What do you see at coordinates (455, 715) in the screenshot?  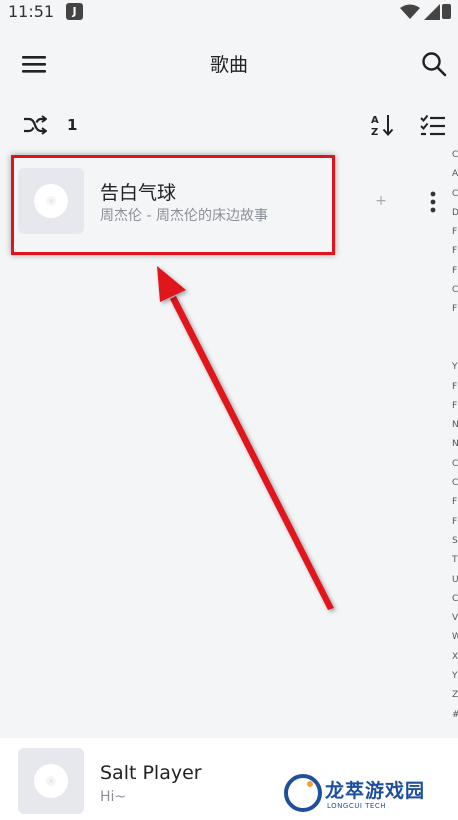 I see `alphabet-index-letter: #` at bounding box center [455, 715].